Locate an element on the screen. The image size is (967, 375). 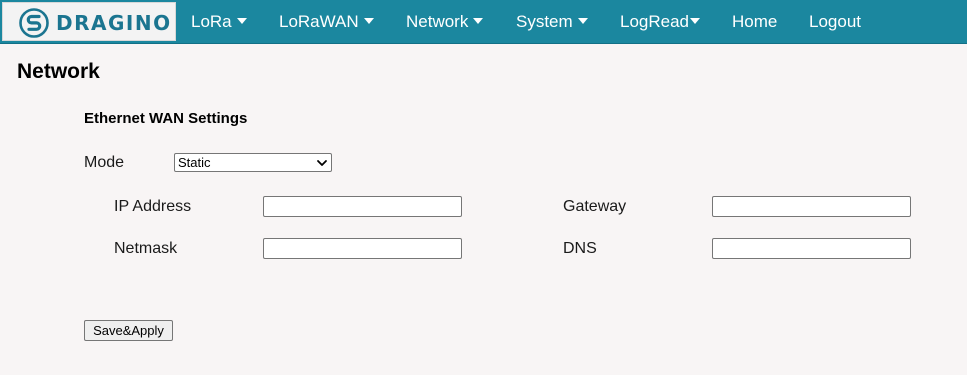
gateway-label: Gateway is located at coordinates (595, 206).